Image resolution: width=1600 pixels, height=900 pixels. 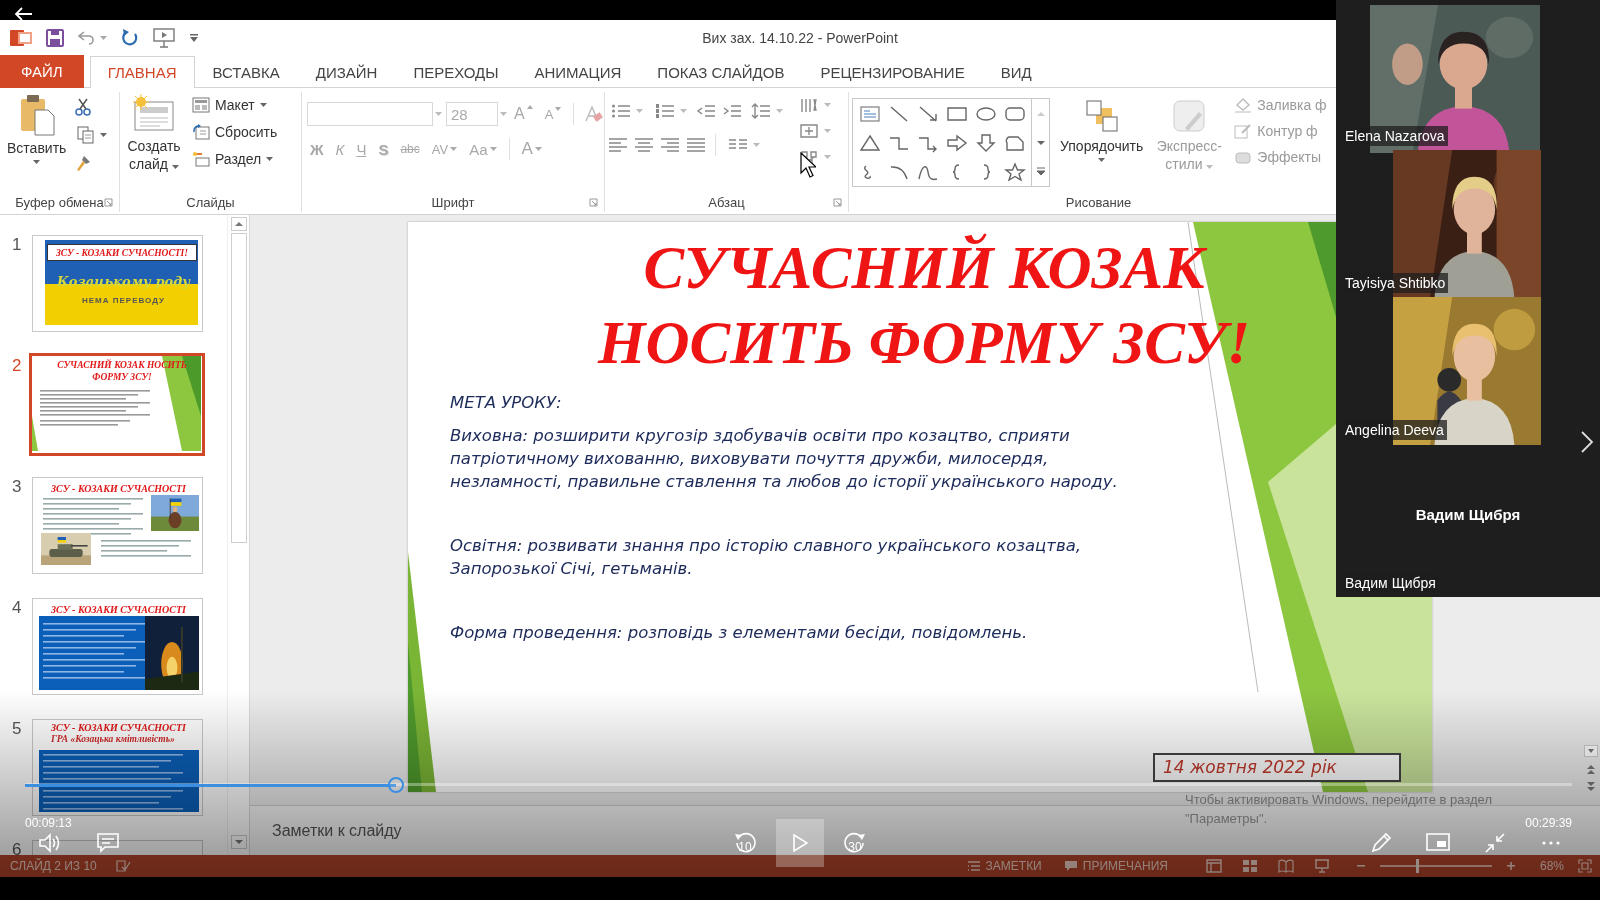 I want to click on format-painter-icon, so click(x=83, y=163).